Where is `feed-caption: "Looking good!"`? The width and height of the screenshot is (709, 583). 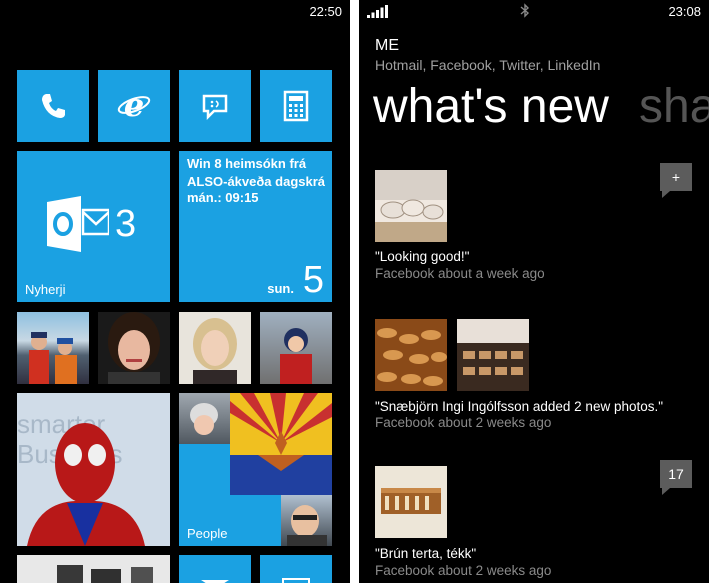
feed-caption: "Looking good!" is located at coordinates (422, 256).